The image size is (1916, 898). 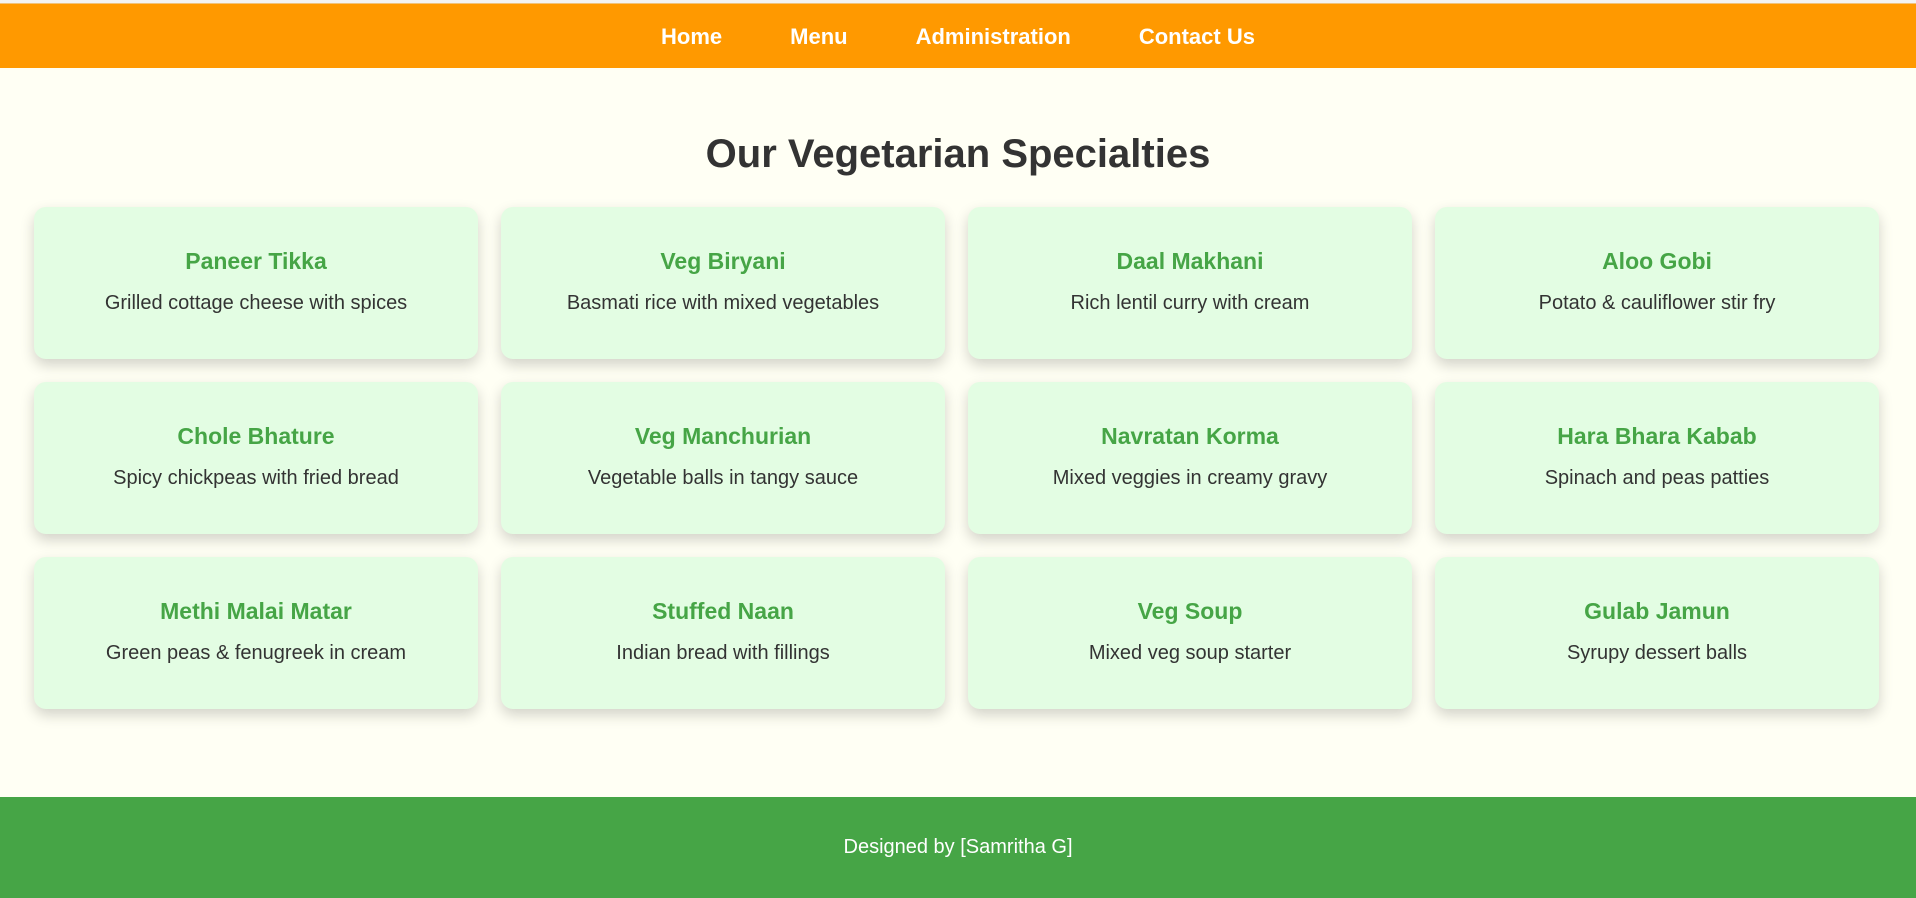 What do you see at coordinates (1190, 653) in the screenshot?
I see `dish-description: Mixed veg soup starter` at bounding box center [1190, 653].